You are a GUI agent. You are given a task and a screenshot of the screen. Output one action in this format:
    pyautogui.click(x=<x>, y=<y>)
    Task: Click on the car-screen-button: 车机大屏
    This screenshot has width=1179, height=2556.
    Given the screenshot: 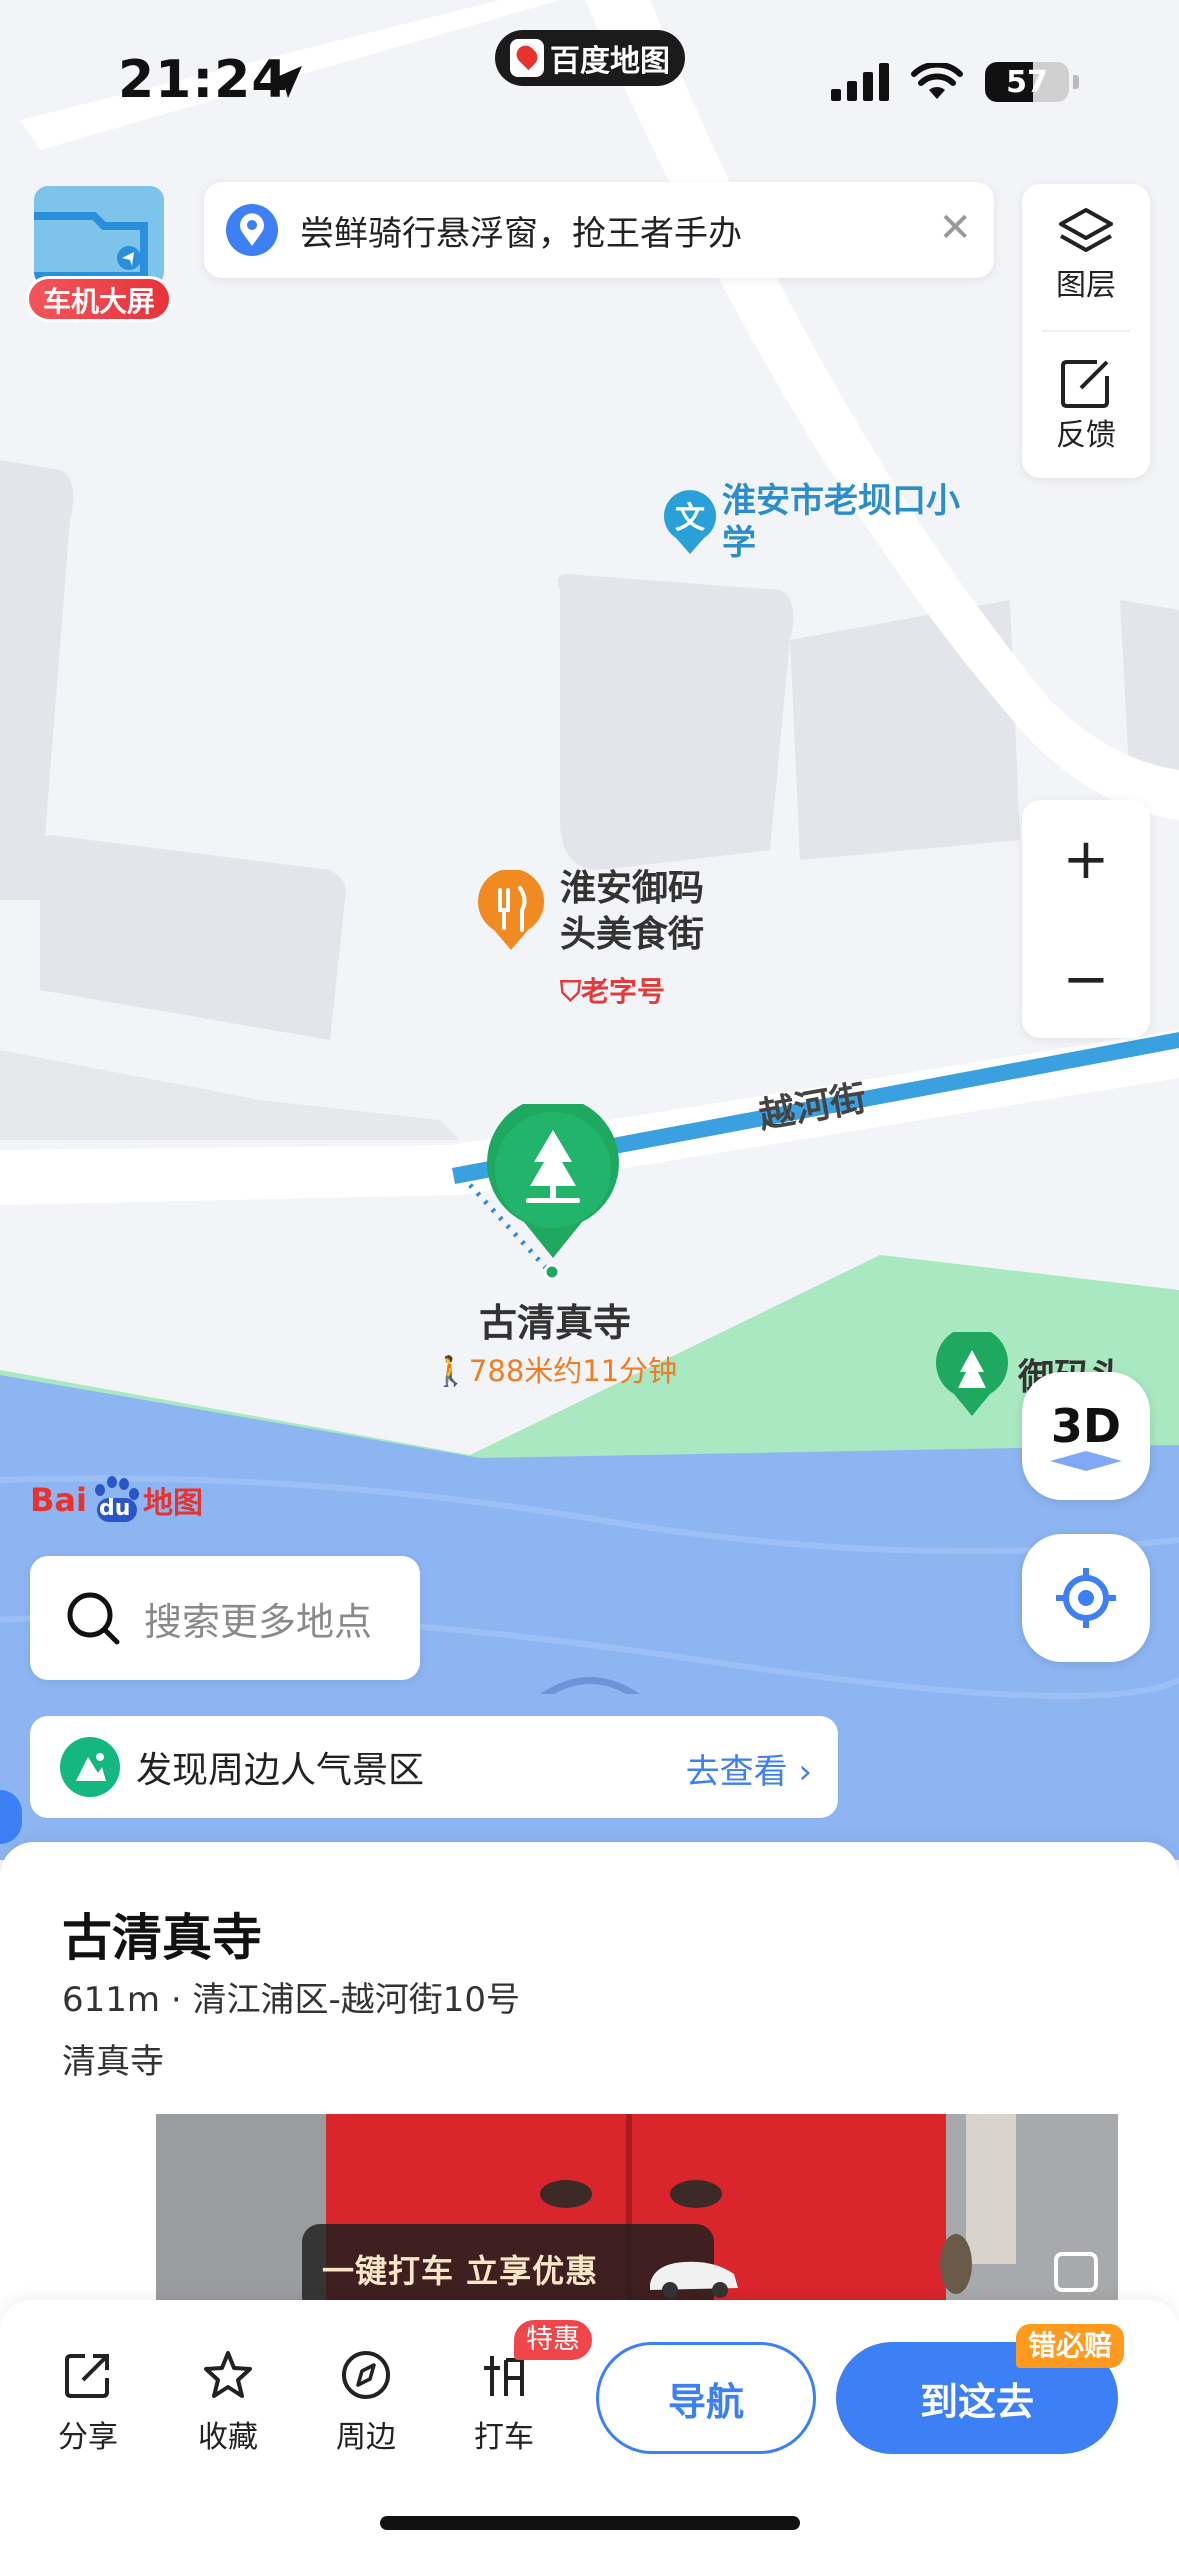 What is the action you would take?
    pyautogui.click(x=101, y=254)
    